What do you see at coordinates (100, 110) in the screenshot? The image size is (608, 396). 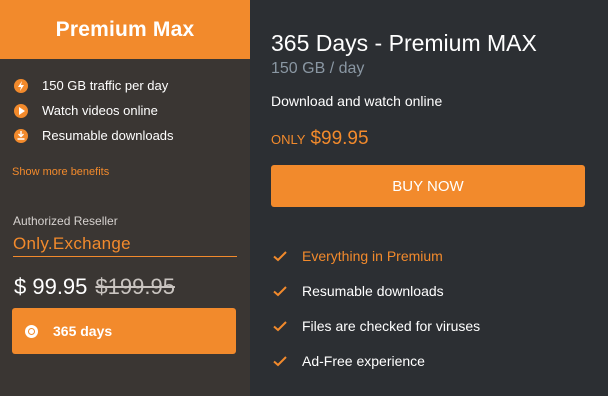 I see `benefit-label: Watch videos online` at bounding box center [100, 110].